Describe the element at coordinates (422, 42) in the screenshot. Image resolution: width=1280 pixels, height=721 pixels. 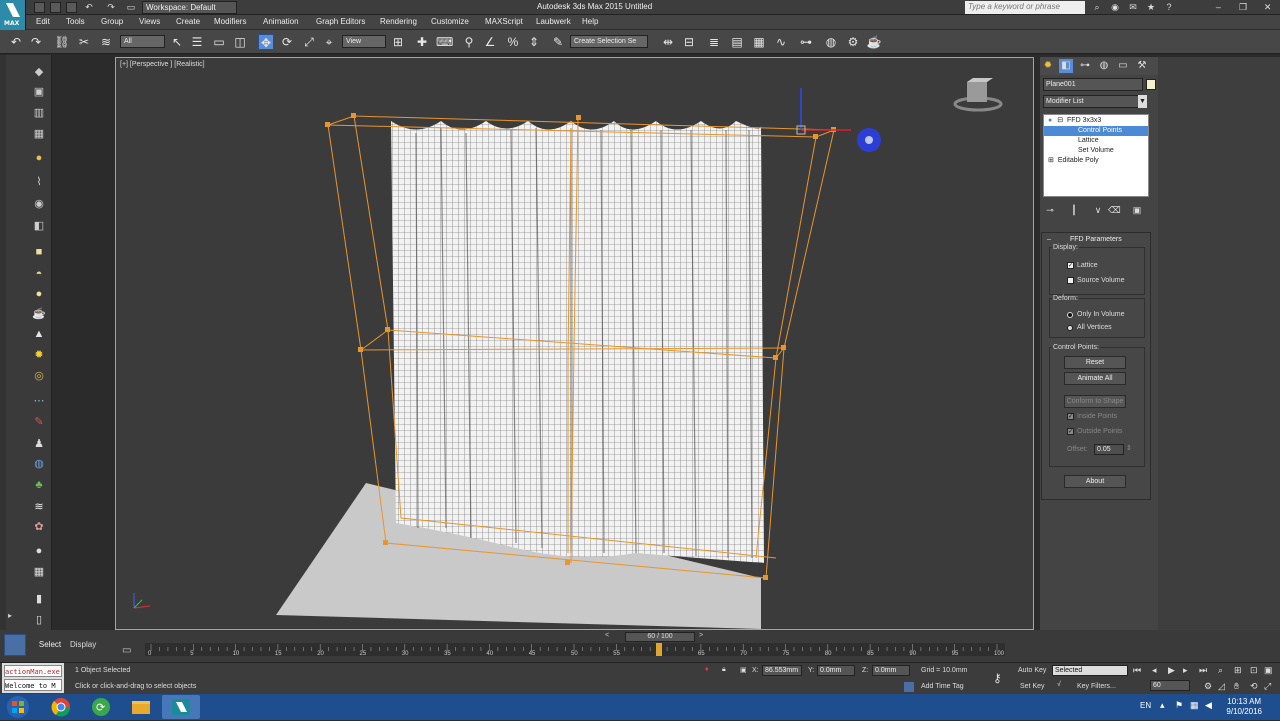
I see `manipulate-icon: ✚` at that location.